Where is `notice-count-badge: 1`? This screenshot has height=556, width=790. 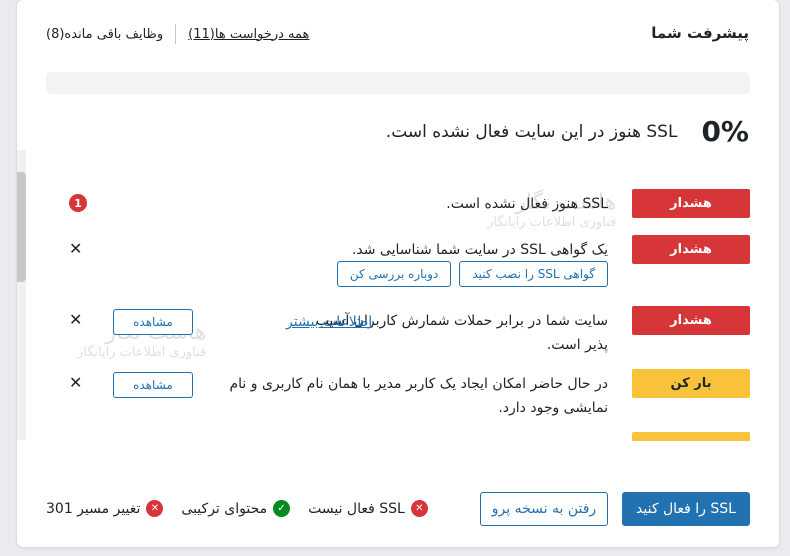
notice-count-badge: 1 is located at coordinates (78, 203).